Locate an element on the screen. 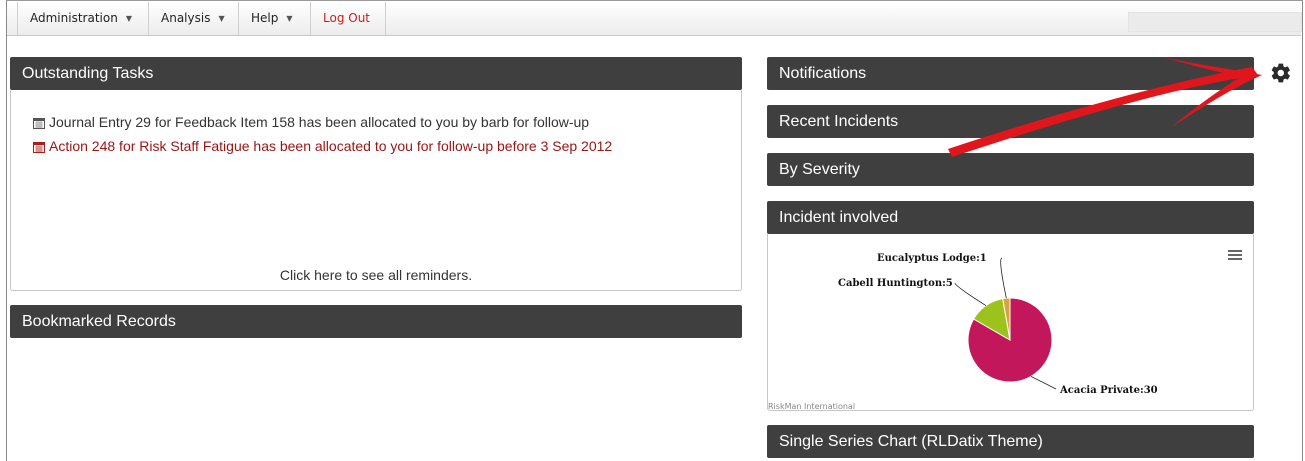 The image size is (1305, 461). see-all-reminders-link: Click here to see all reminders. is located at coordinates (376, 275).